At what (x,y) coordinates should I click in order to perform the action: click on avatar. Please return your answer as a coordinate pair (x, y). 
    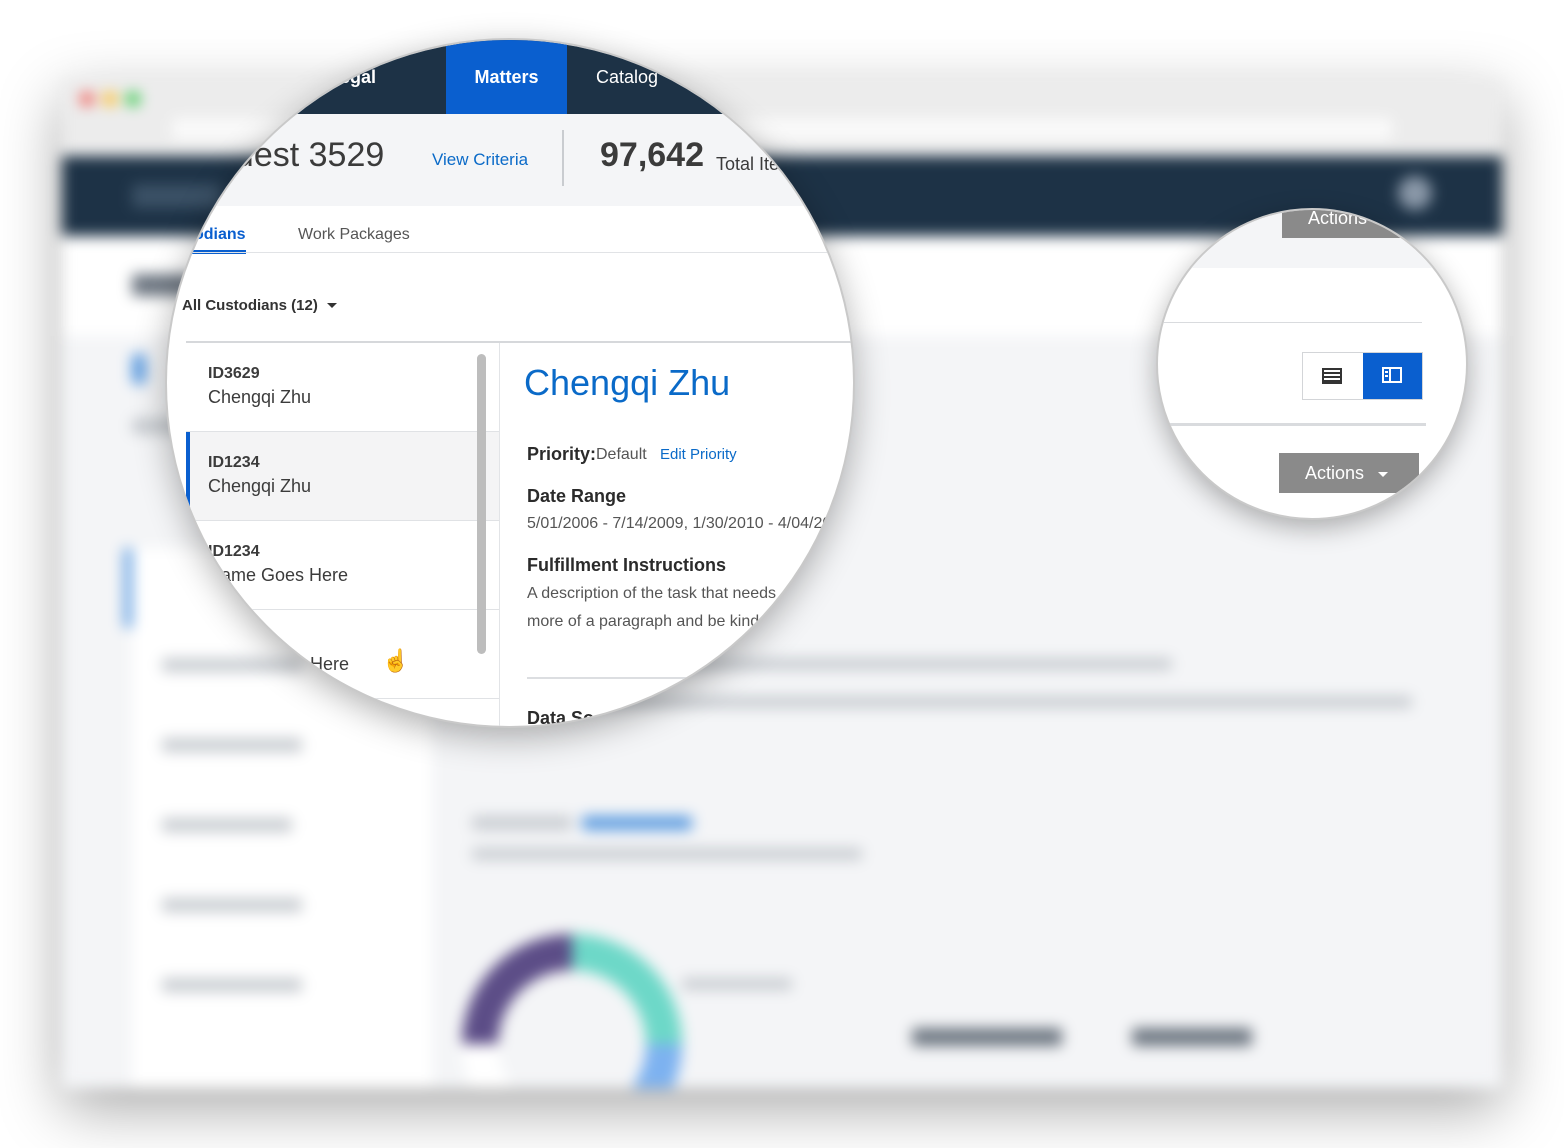
    Looking at the image, I should click on (1415, 193).